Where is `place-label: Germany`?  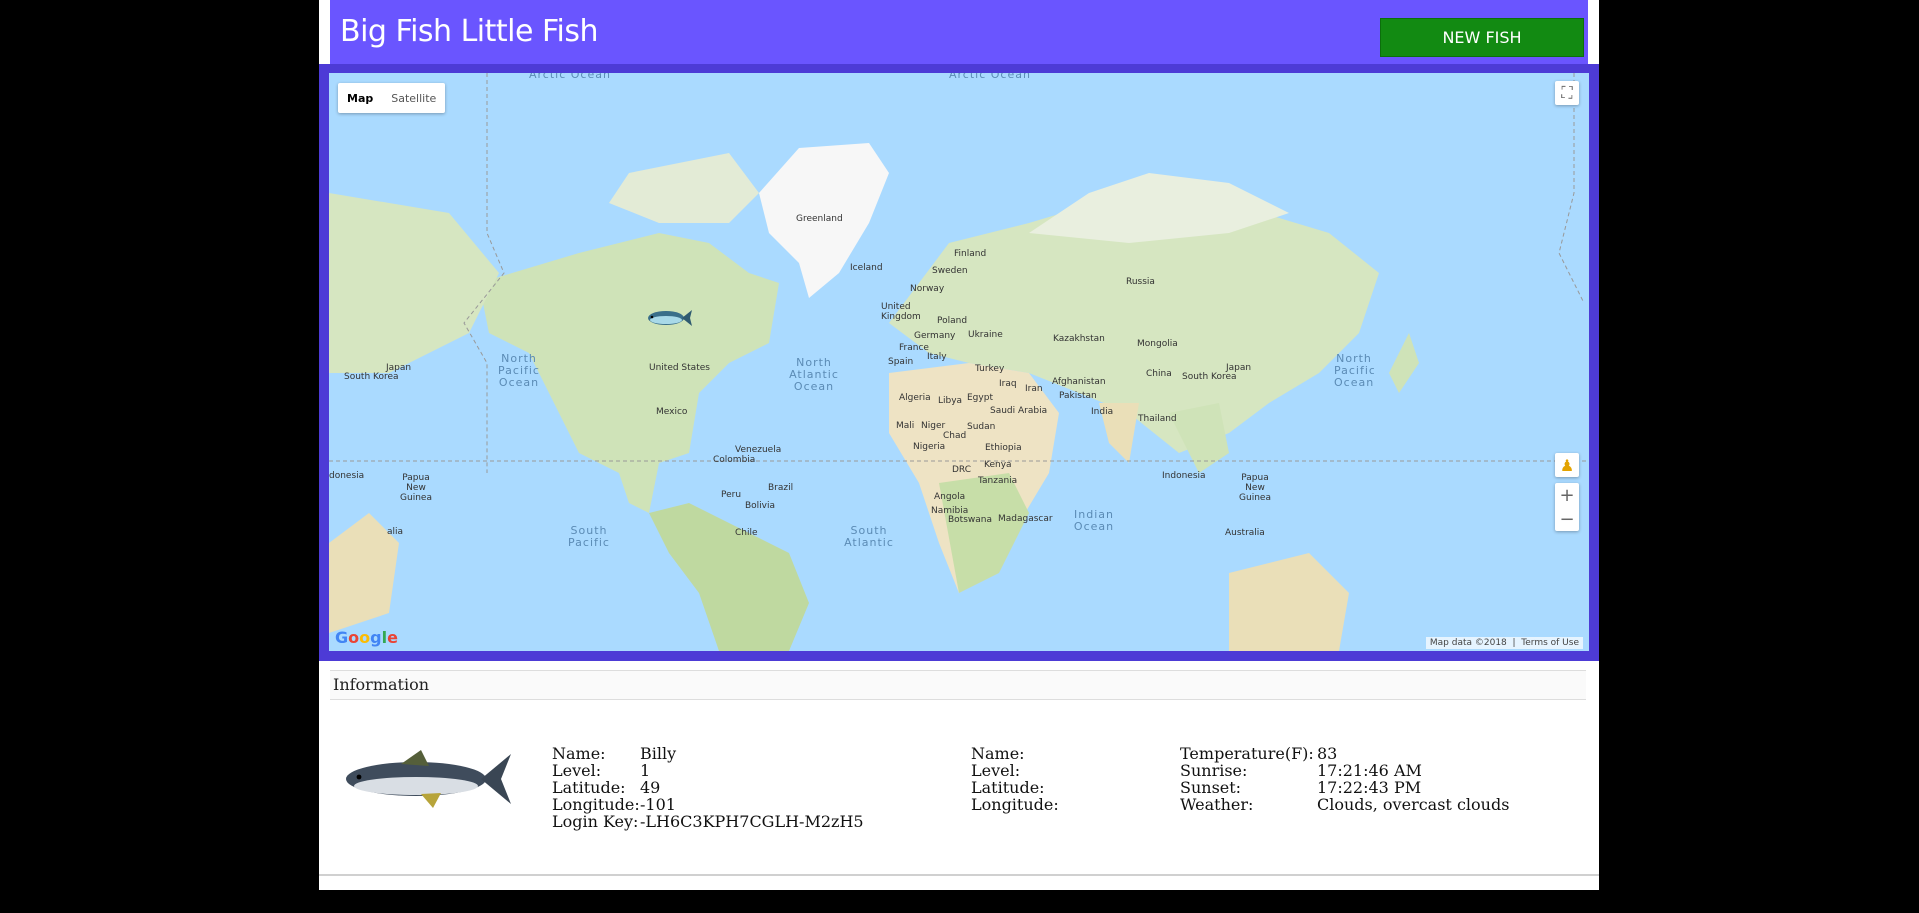 place-label: Germany is located at coordinates (935, 336).